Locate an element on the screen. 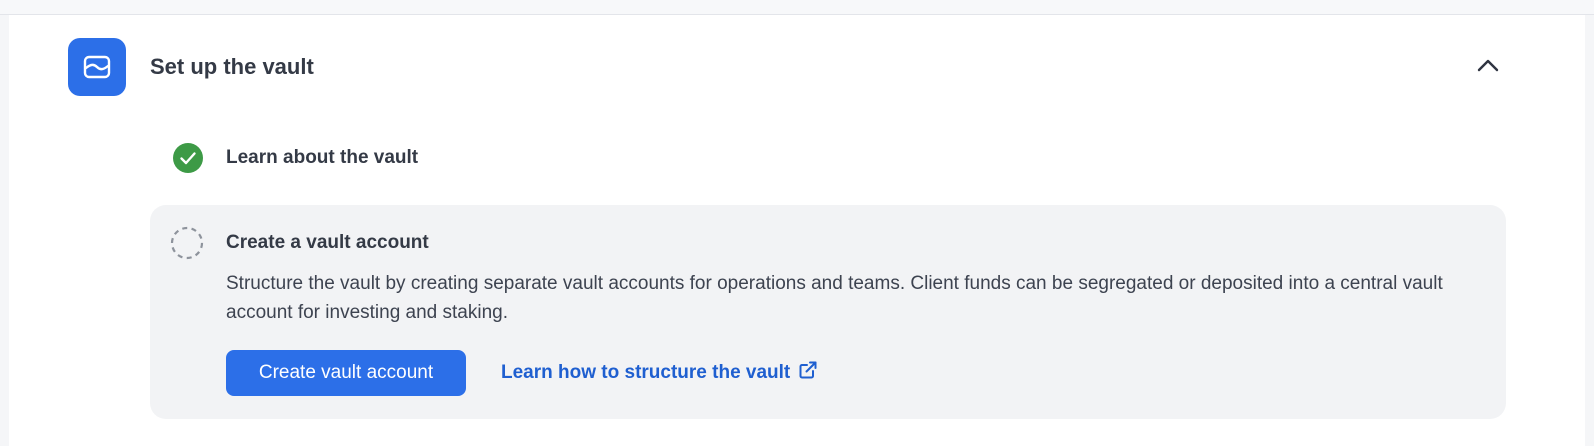 The width and height of the screenshot is (1594, 446). check-circle-icon is located at coordinates (188, 158).